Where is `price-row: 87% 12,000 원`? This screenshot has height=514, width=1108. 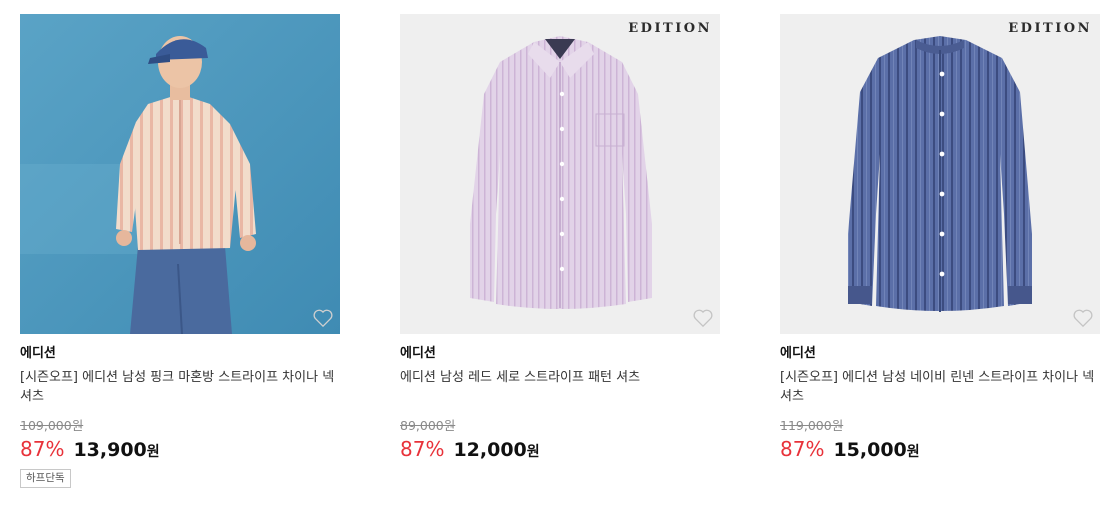
price-row: 87% 12,000 원 is located at coordinates (561, 450).